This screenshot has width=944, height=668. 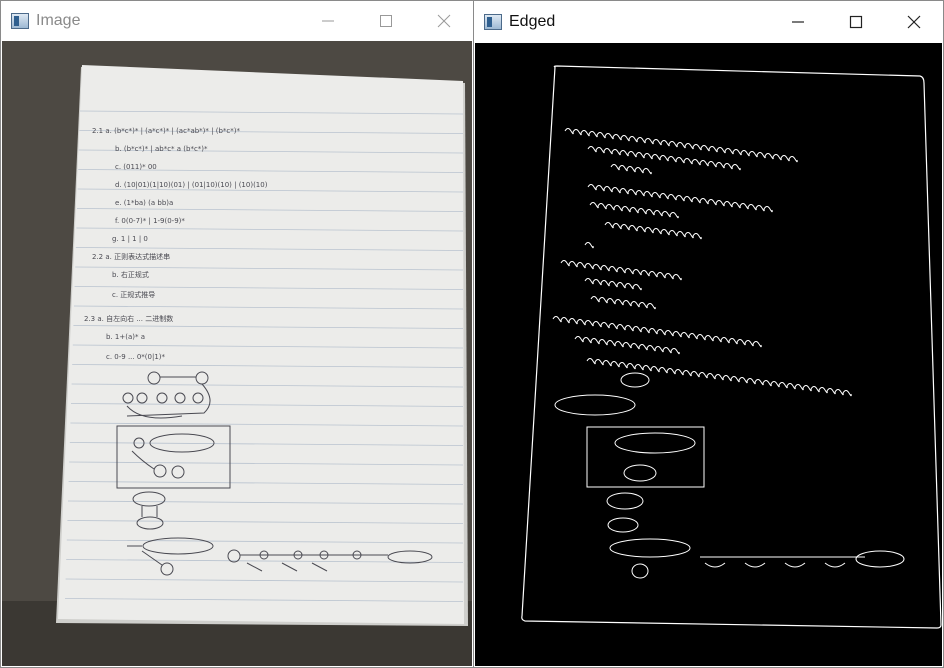 I want to click on handwritten-line: c. 正规式推导, so click(x=133, y=294).